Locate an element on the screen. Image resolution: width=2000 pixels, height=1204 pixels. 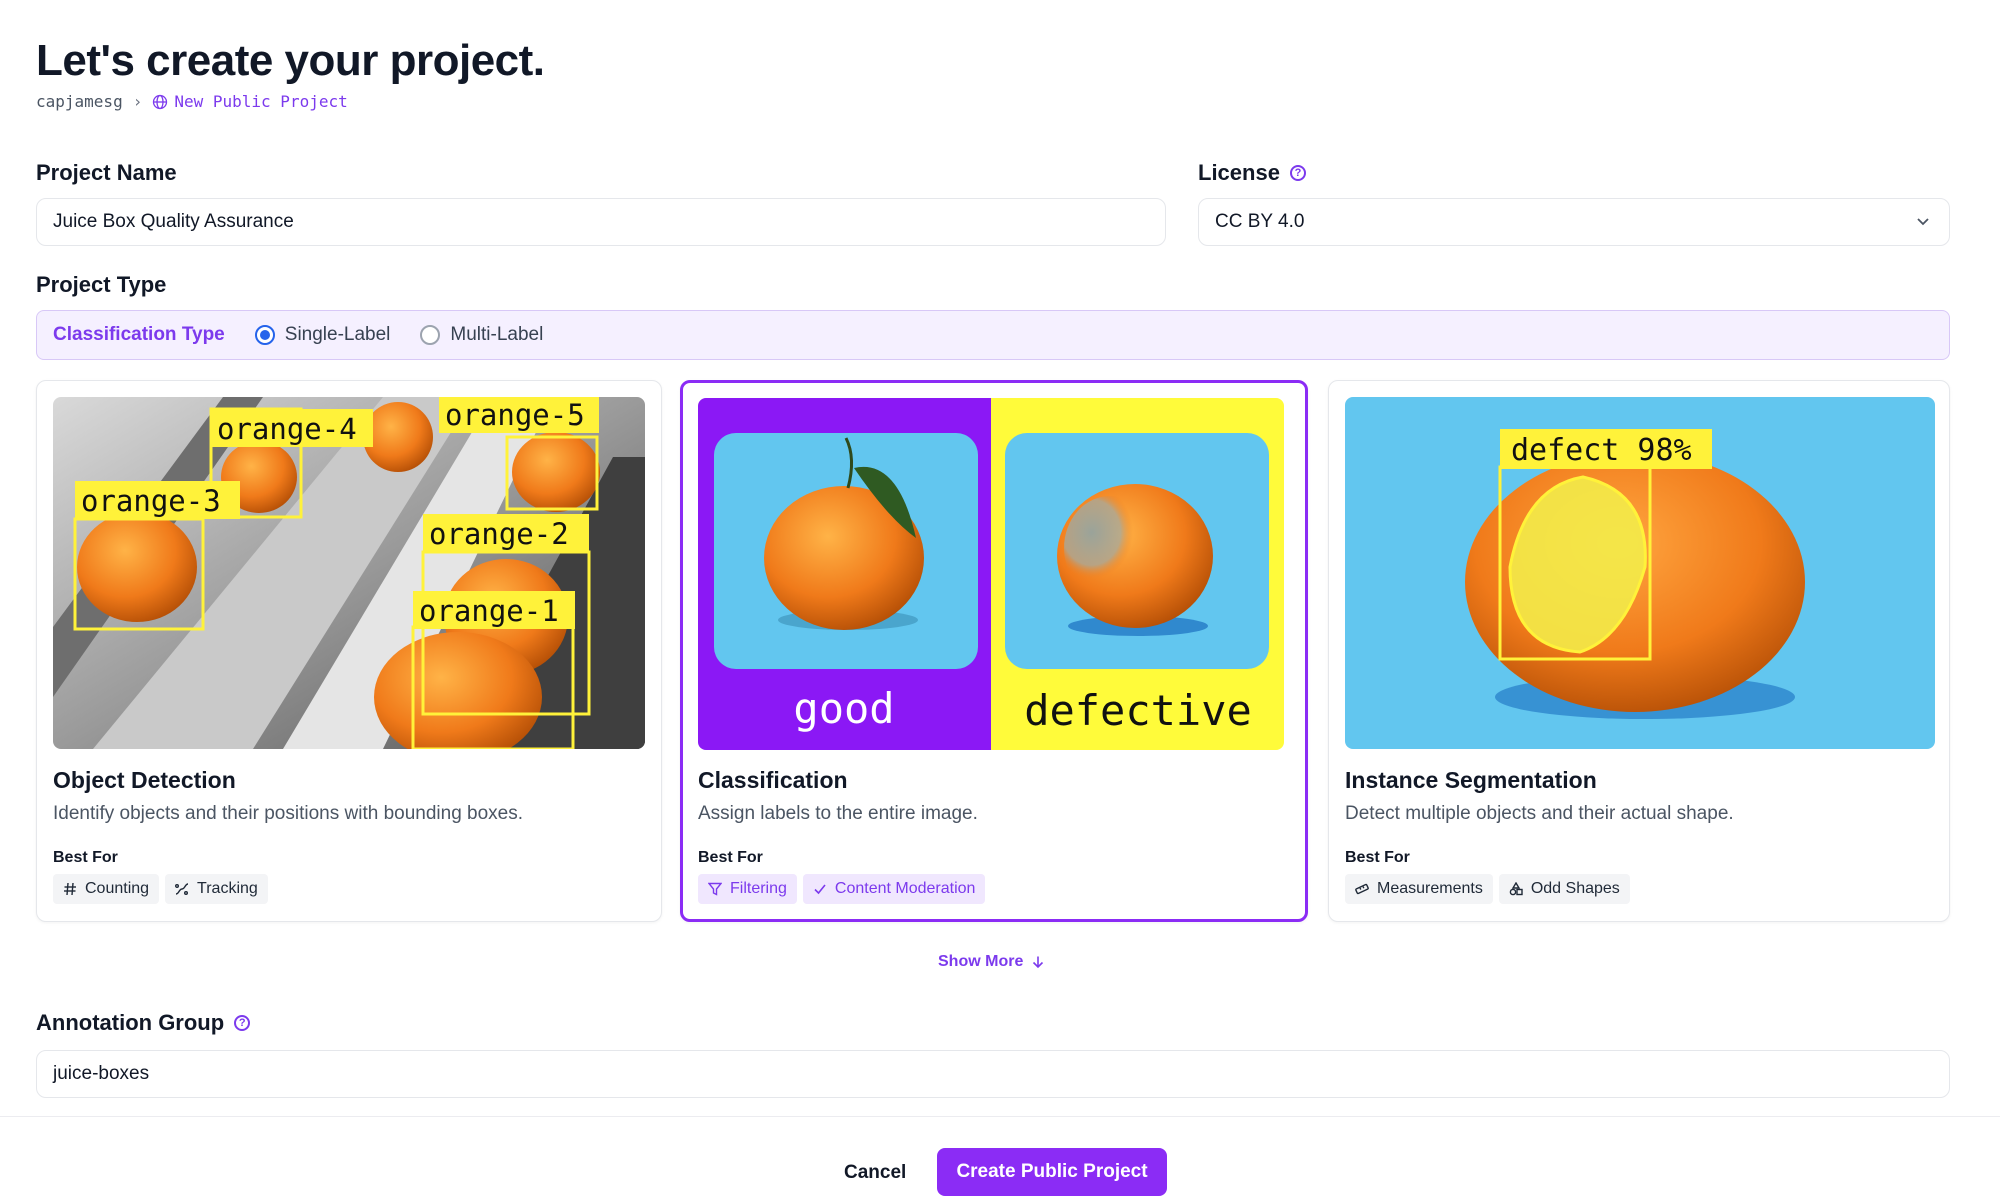
license-label: License ? is located at coordinates (1252, 173).